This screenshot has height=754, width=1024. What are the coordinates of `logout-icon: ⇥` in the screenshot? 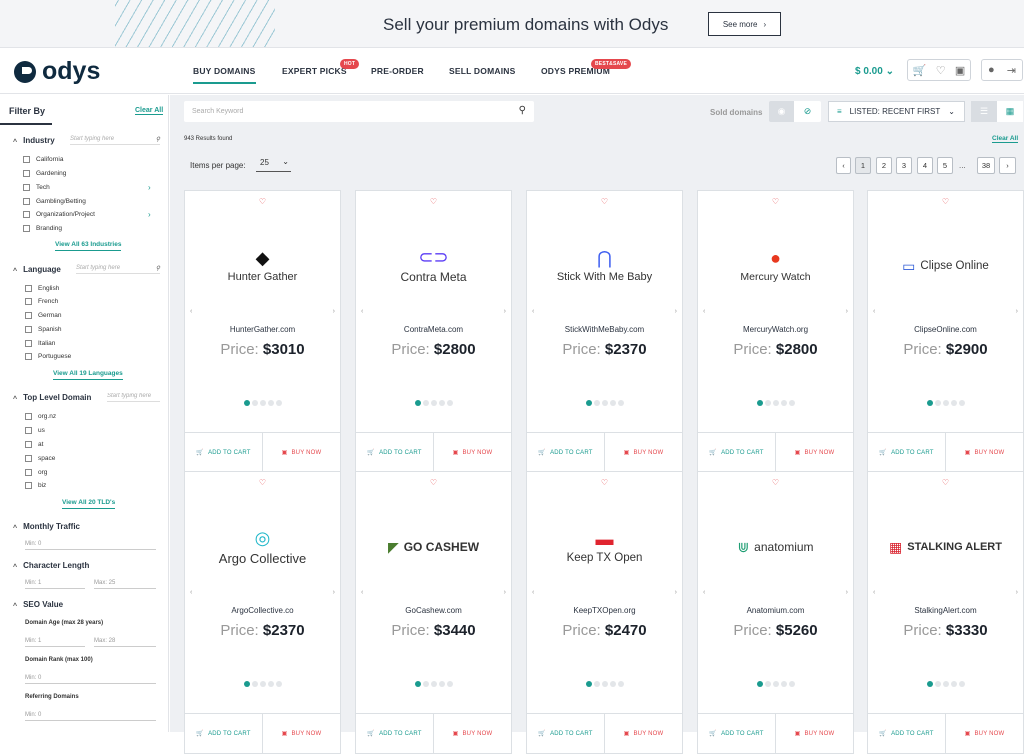 It's located at (1011, 70).